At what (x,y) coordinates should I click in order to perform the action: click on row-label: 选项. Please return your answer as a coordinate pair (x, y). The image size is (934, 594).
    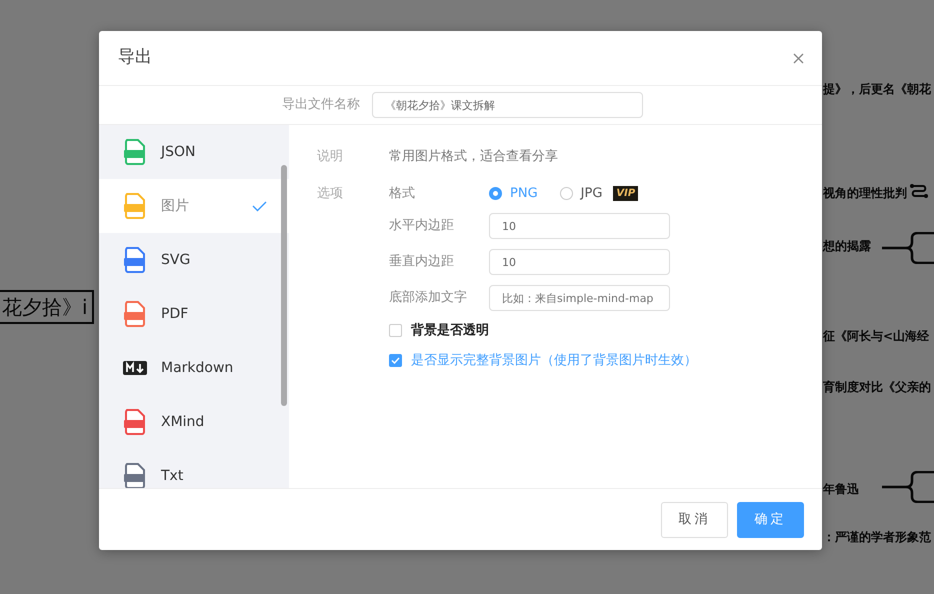
    Looking at the image, I should click on (330, 193).